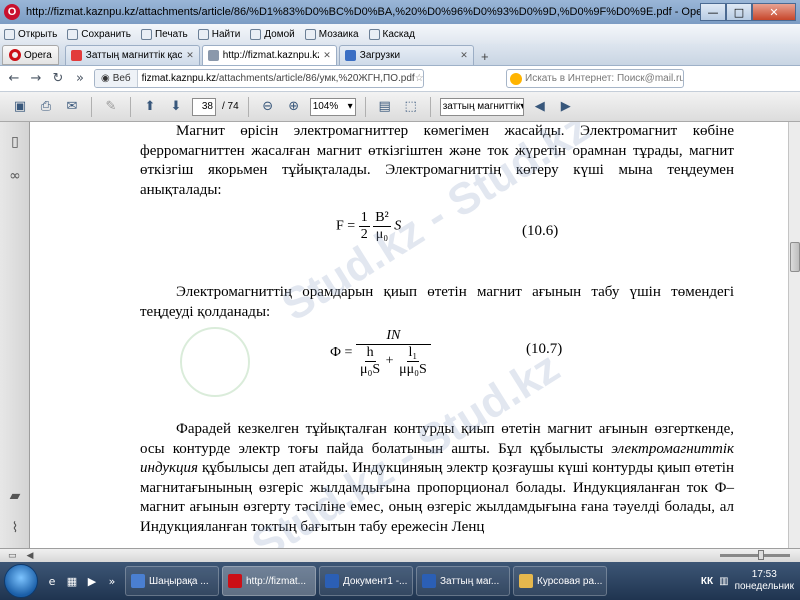 Image resolution: width=800 pixels, height=600 pixels. Describe the element at coordinates (707, 581) in the screenshot. I see `language-indicator: КК` at that location.